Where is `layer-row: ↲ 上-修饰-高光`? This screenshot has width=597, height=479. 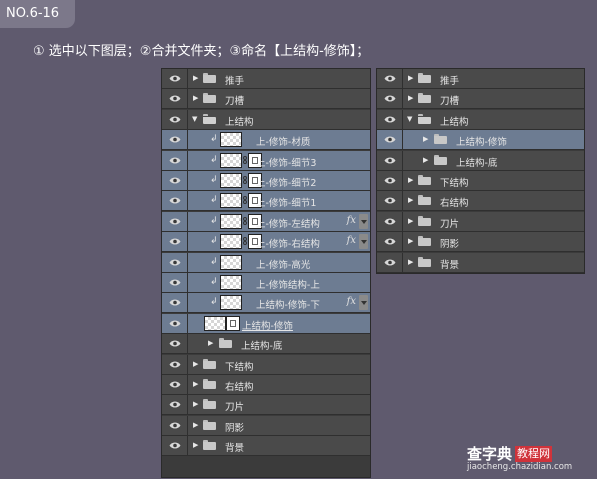 layer-row: ↲ 上-修饰-高光 is located at coordinates (266, 262).